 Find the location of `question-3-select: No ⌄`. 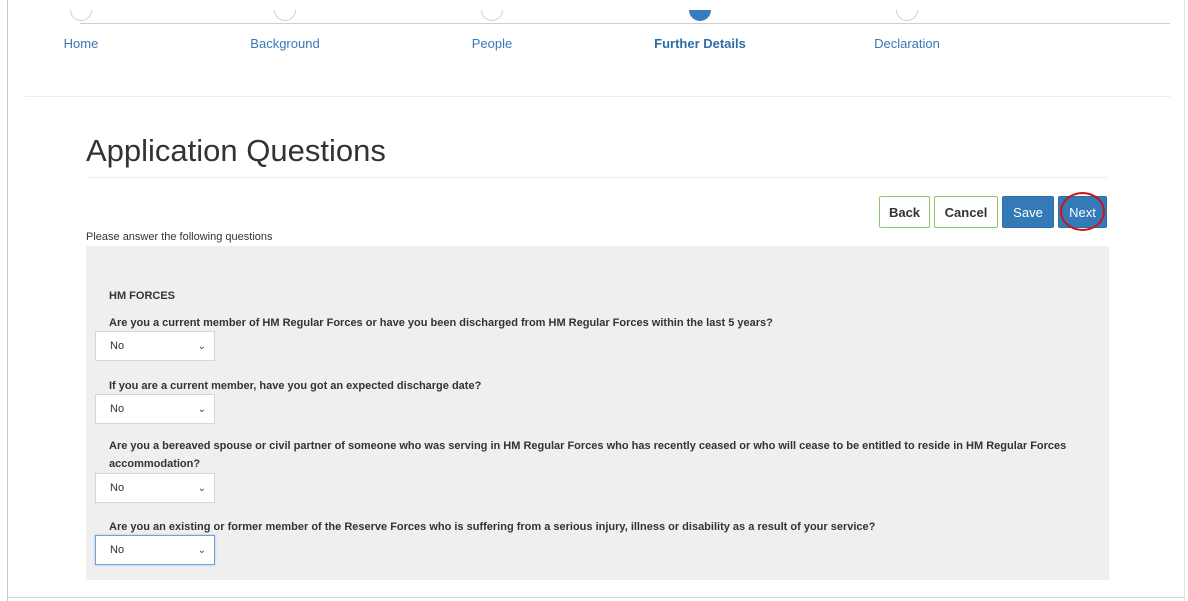

question-3-select: No ⌄ is located at coordinates (155, 488).